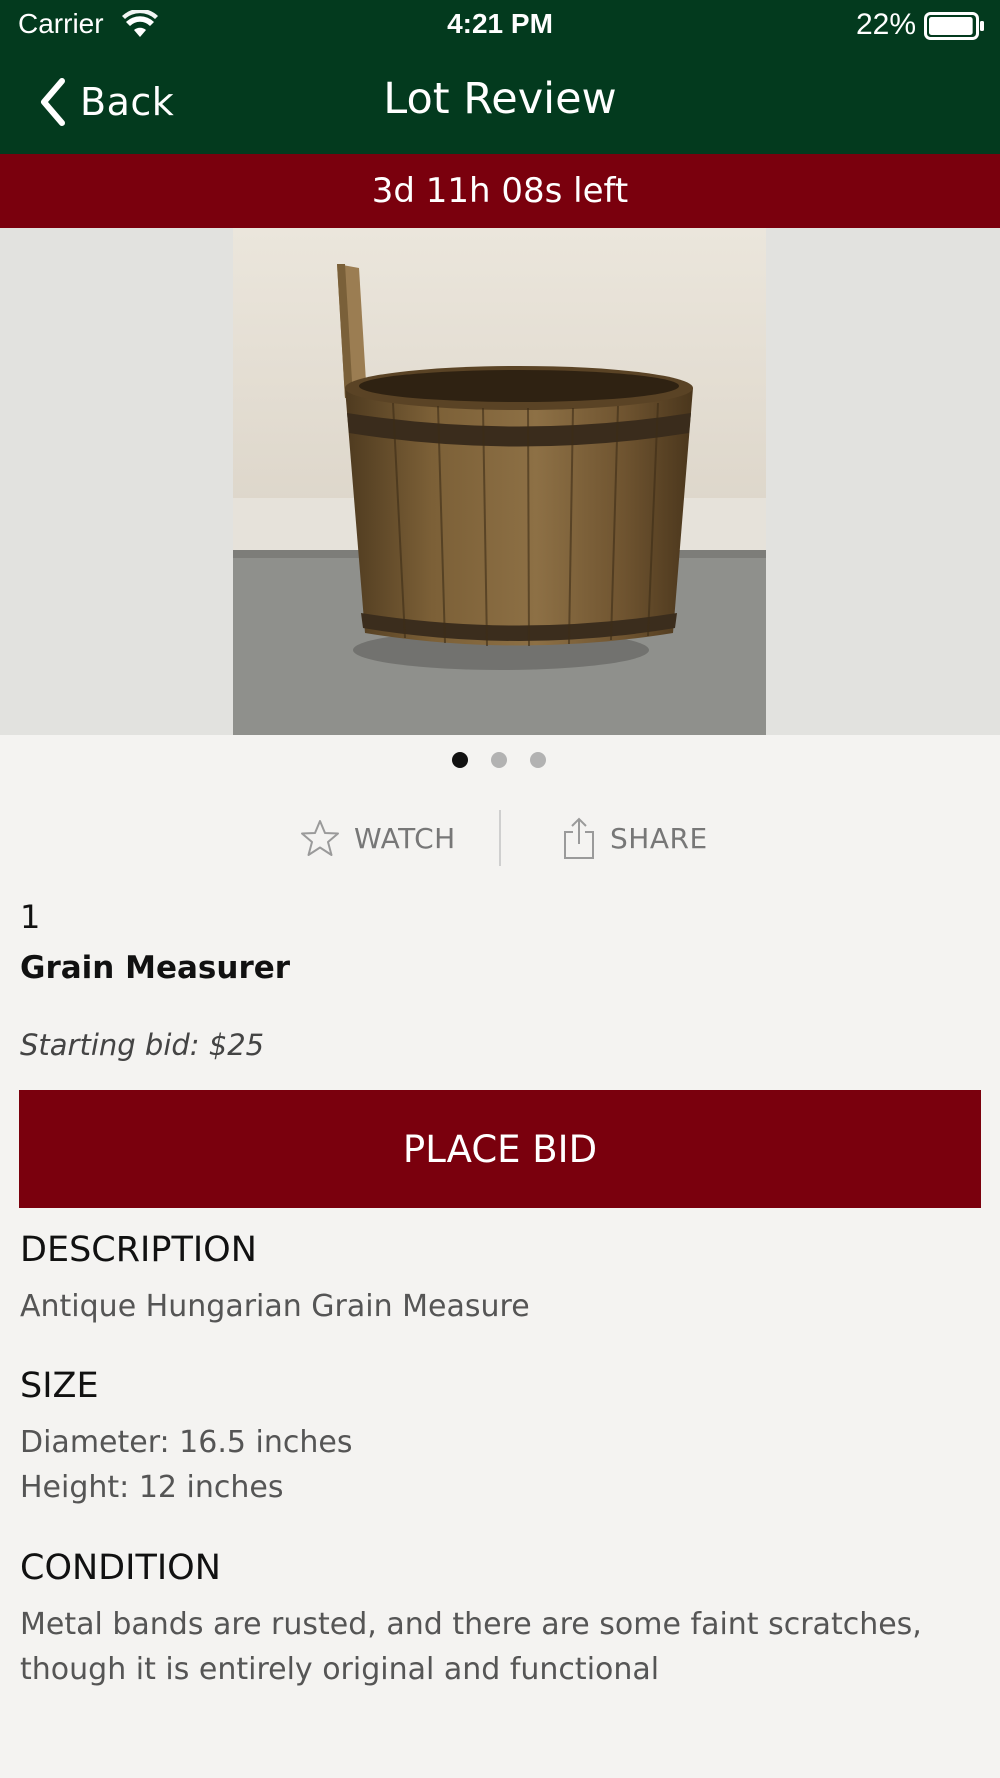 This screenshot has width=1000, height=1778. What do you see at coordinates (500, 99) in the screenshot?
I see `page-title: Lot Review` at bounding box center [500, 99].